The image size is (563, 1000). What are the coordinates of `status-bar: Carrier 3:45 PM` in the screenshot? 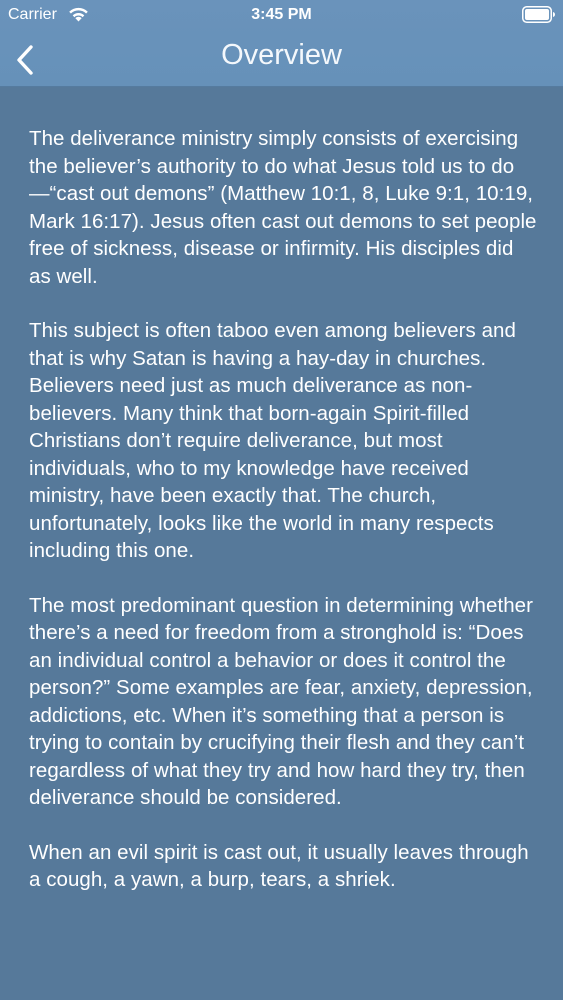 It's located at (281, 15).